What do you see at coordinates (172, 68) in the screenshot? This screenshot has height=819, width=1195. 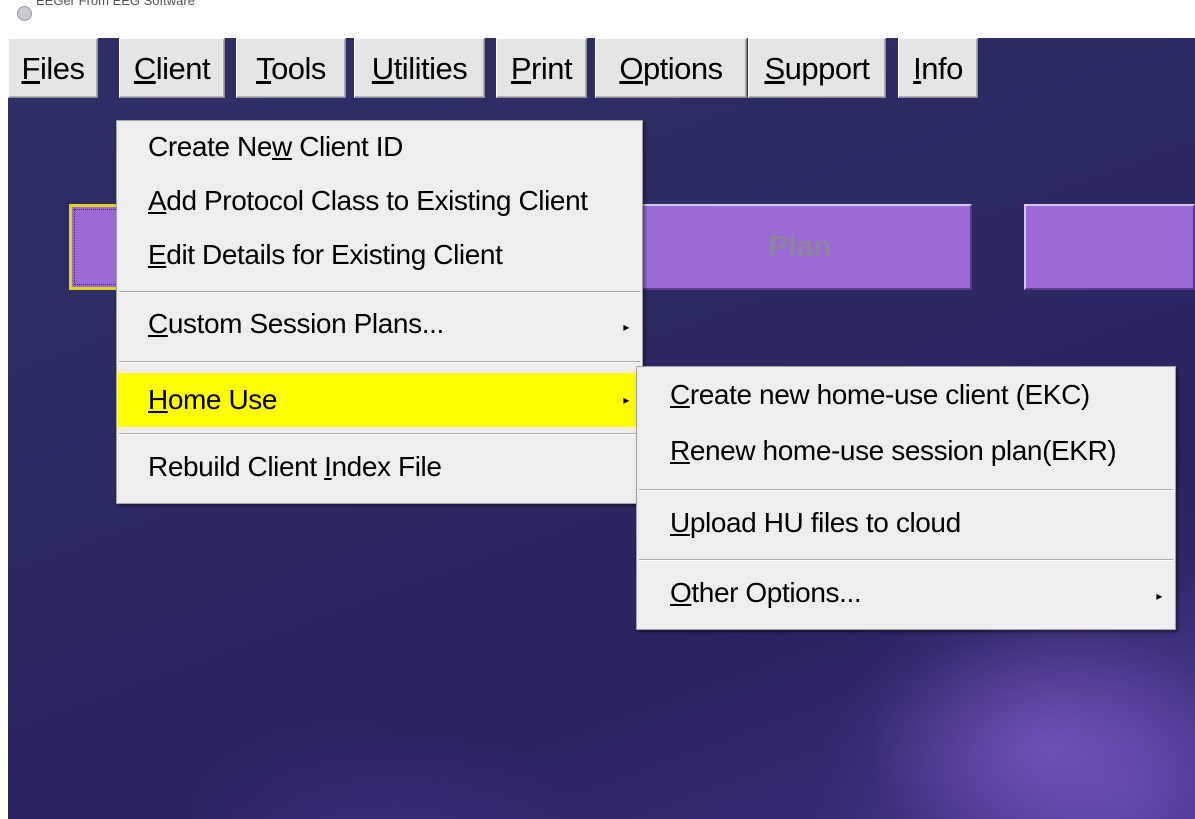 I see `menu-client: Client` at bounding box center [172, 68].